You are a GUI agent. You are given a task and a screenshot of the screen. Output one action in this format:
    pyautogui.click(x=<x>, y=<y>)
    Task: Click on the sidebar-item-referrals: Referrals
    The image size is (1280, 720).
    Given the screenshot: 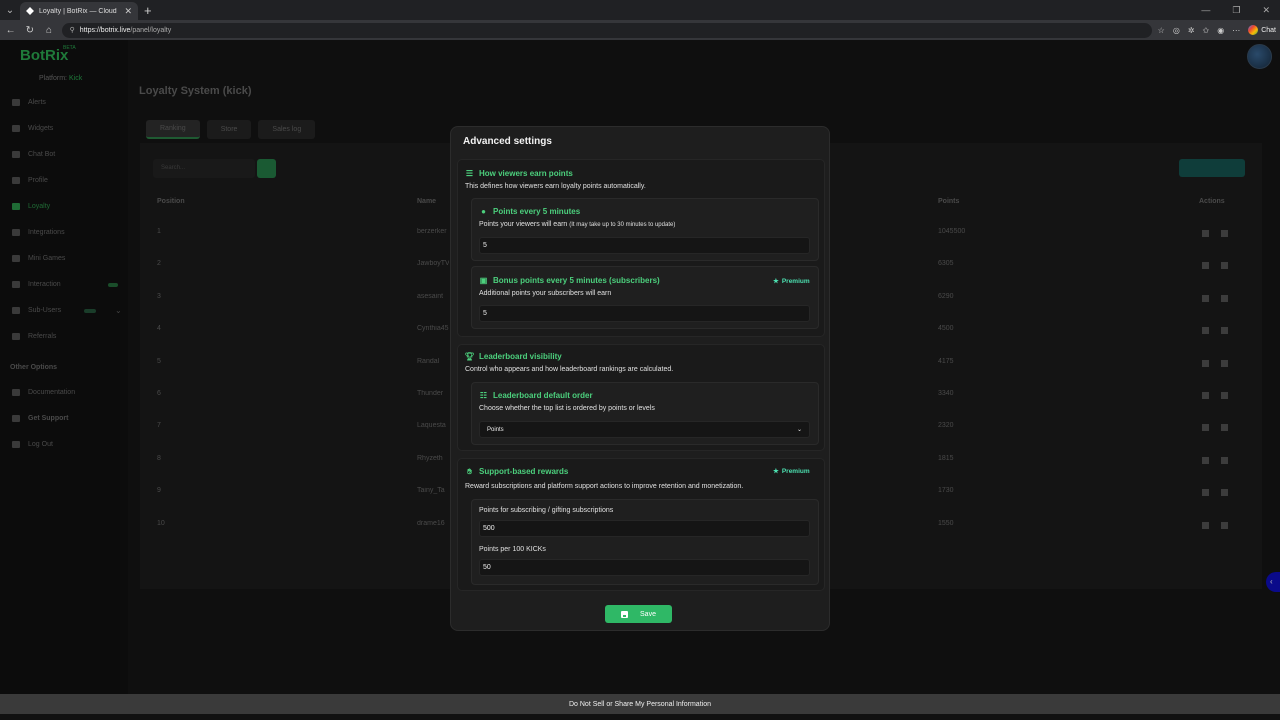 What is the action you would take?
    pyautogui.click(x=34, y=336)
    